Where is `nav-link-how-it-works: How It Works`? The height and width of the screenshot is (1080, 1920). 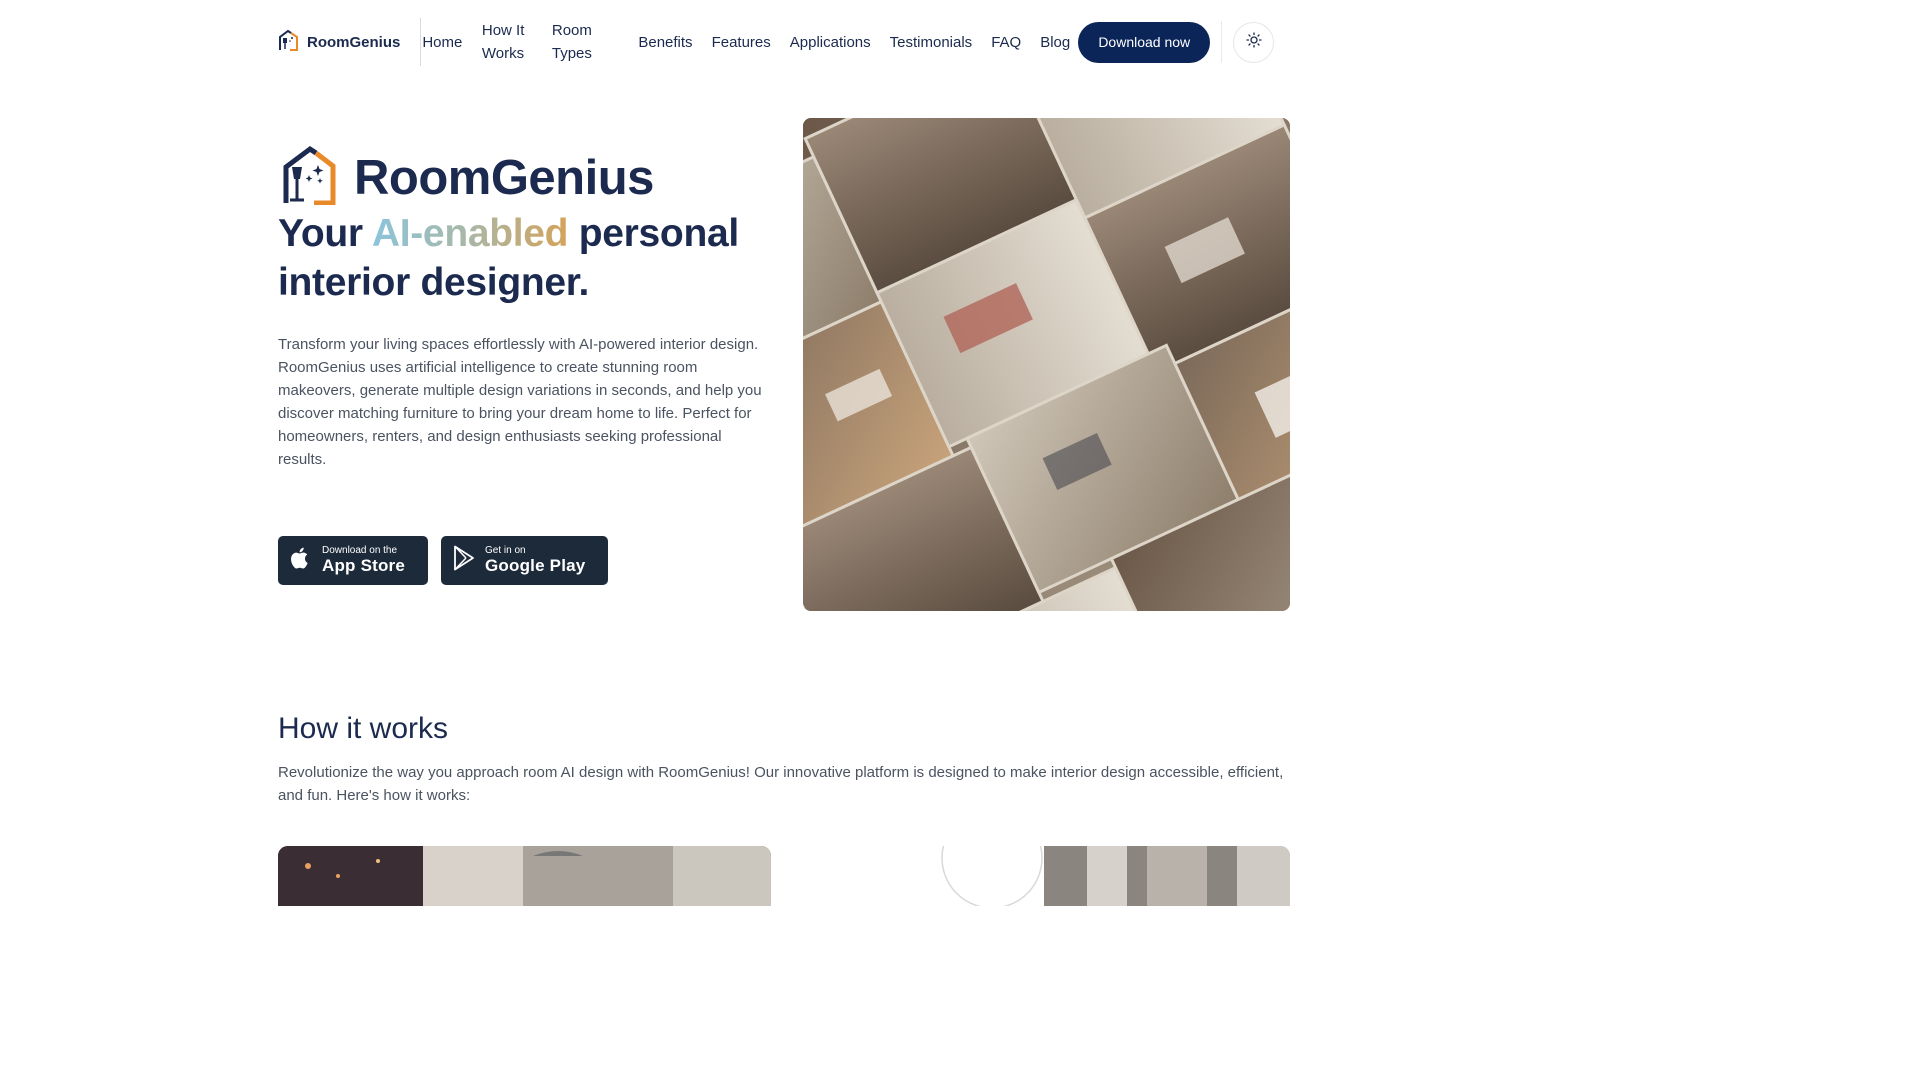 nav-link-how-it-works: How It Works is located at coordinates (512, 42).